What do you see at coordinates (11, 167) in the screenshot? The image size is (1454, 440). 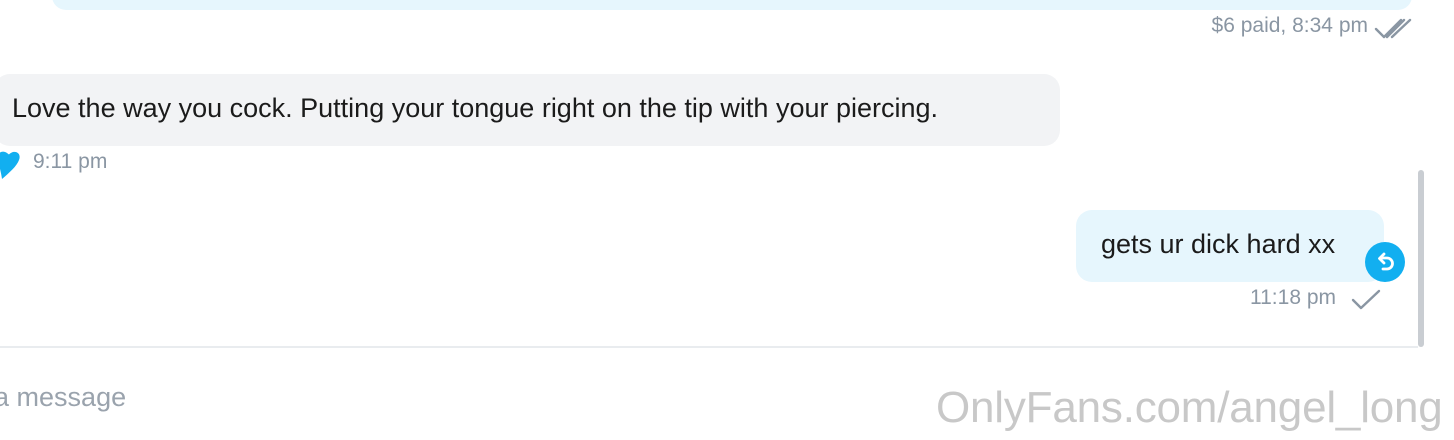 I see `heart-icon` at bounding box center [11, 167].